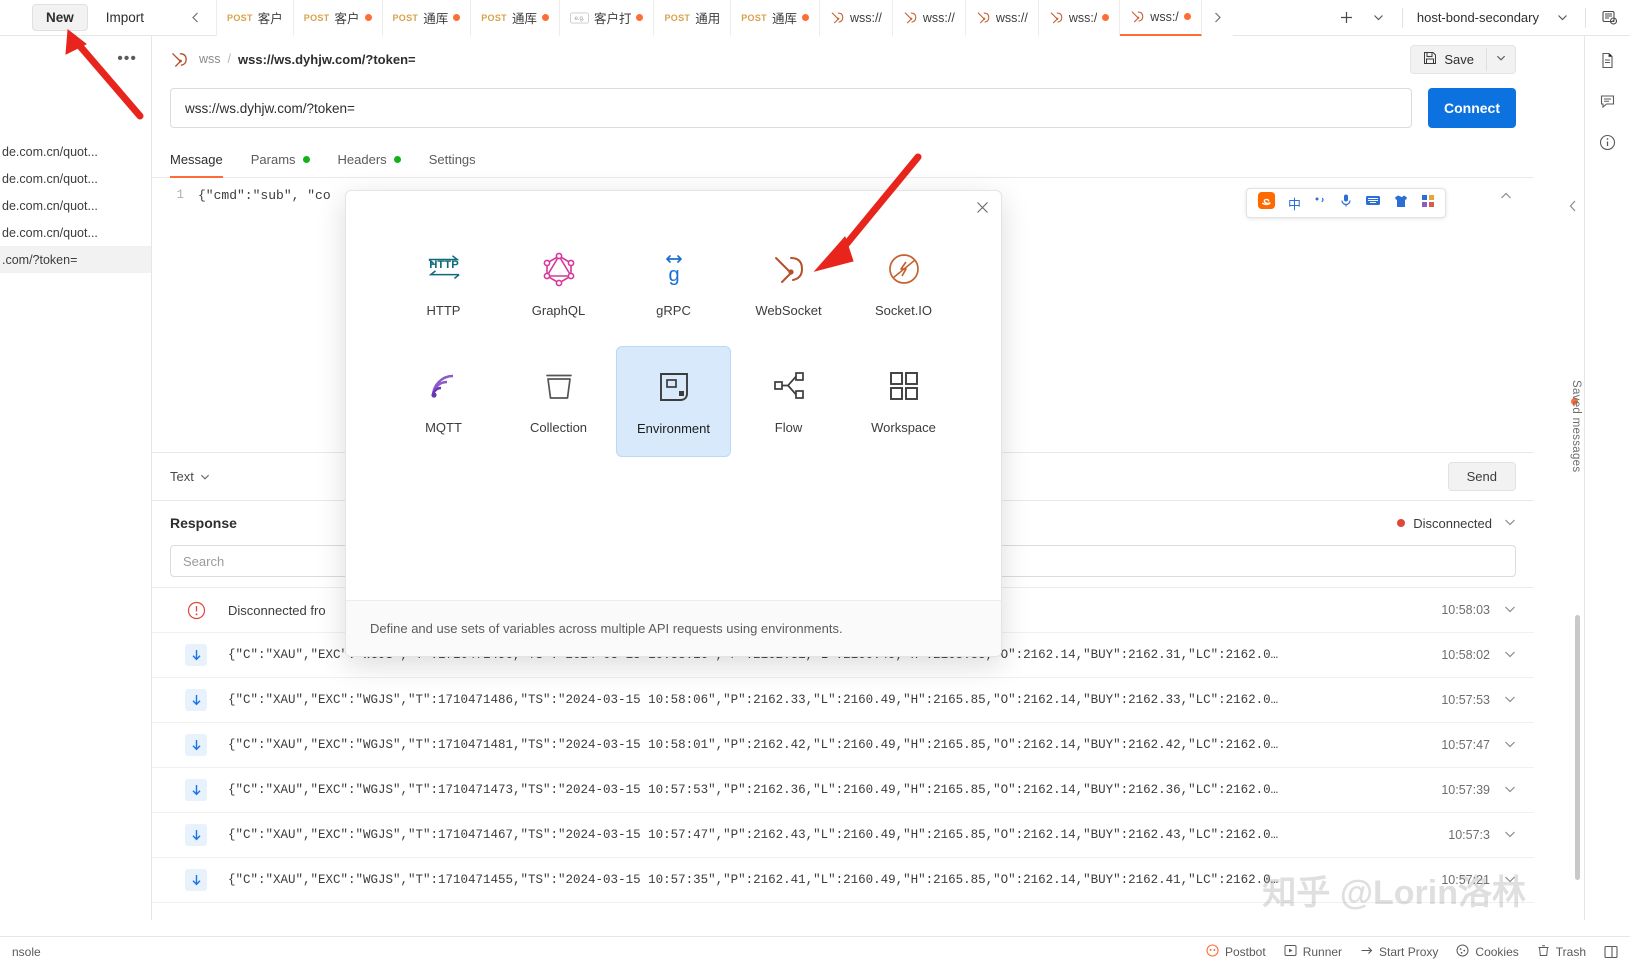  I want to click on create-option-workspace: Workspace, so click(903, 401).